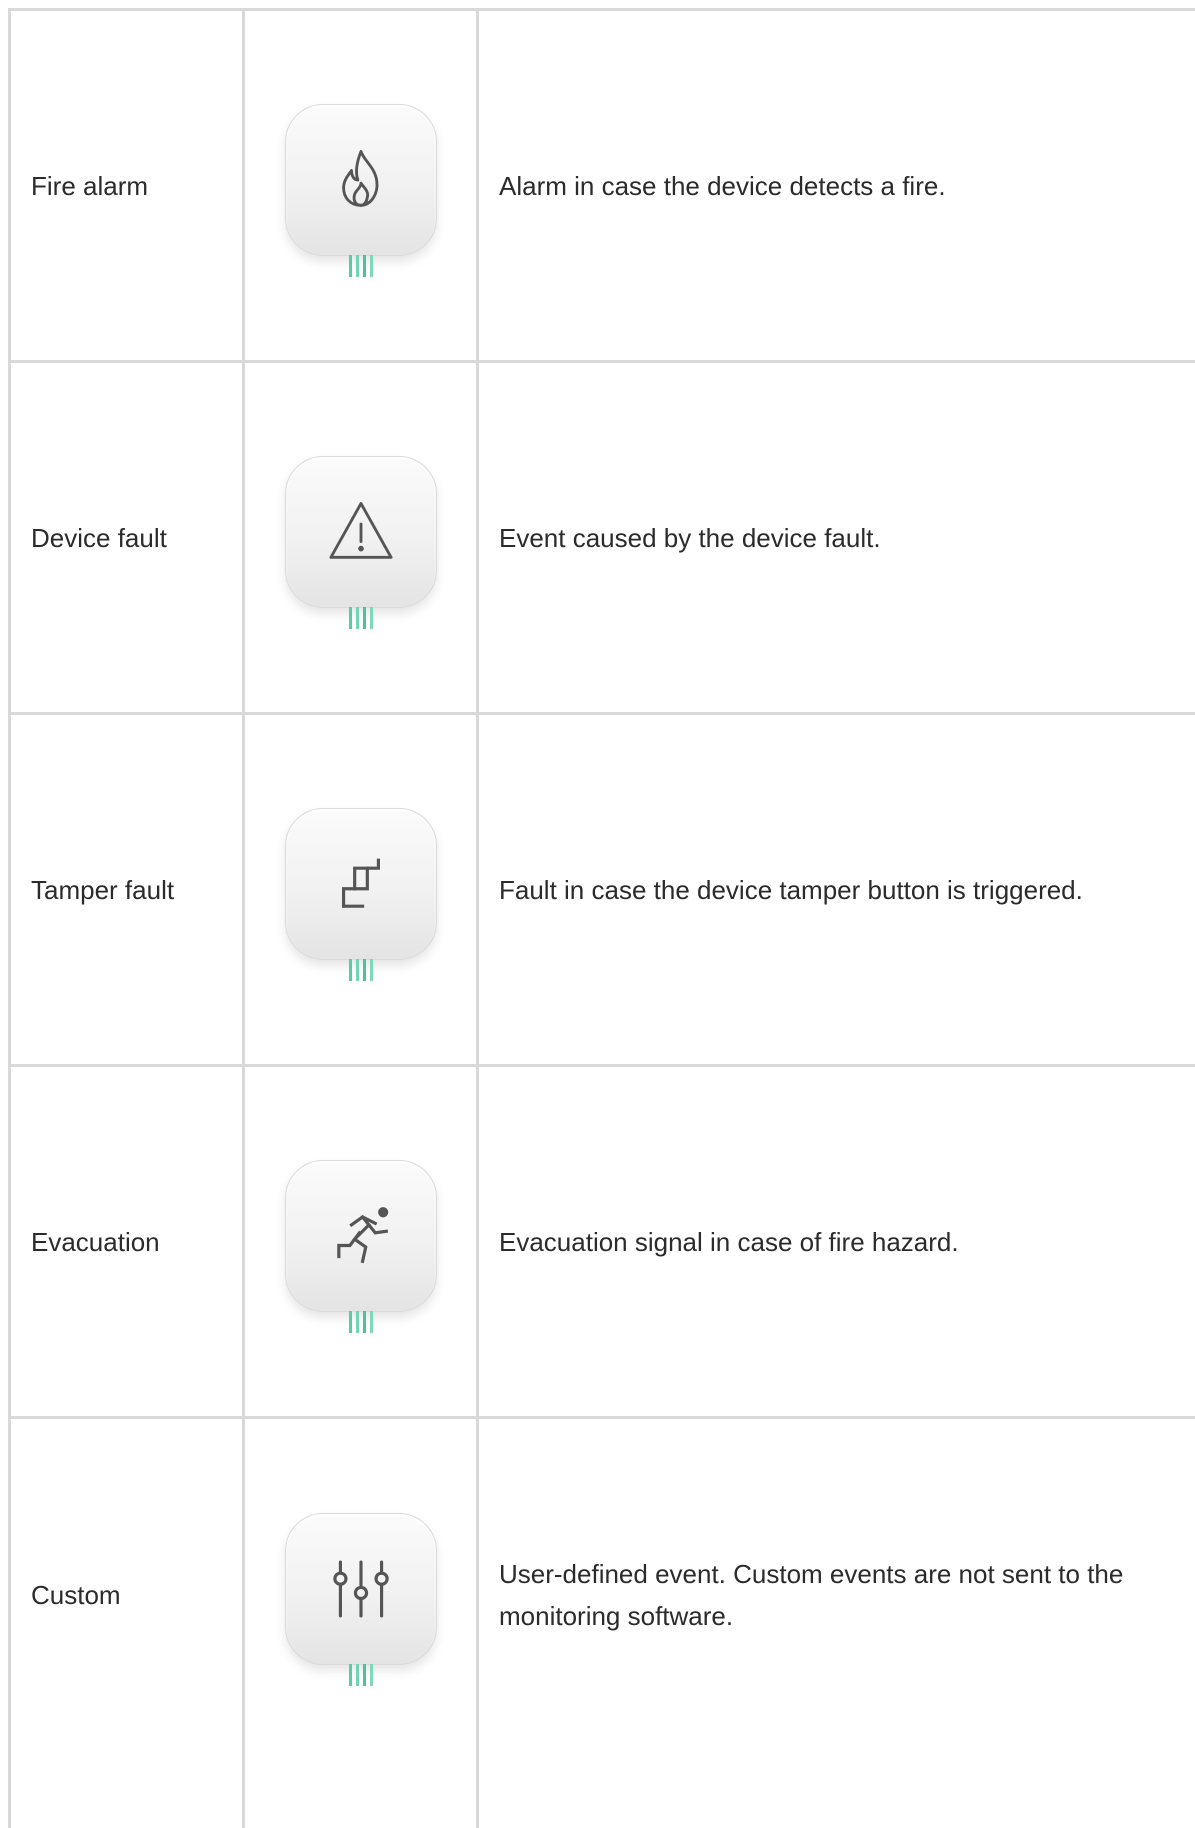 The width and height of the screenshot is (1195, 1828). I want to click on fire-icon, so click(361, 180).